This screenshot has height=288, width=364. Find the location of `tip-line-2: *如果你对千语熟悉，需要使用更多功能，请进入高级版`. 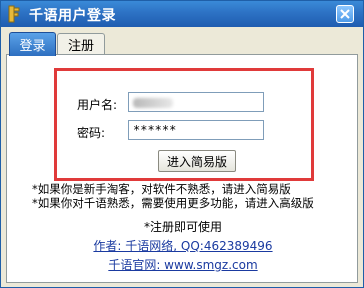

tip-line-2: *如果你对千语熟悉，需要使用更多功能，请进入高级版 is located at coordinates (173, 203).